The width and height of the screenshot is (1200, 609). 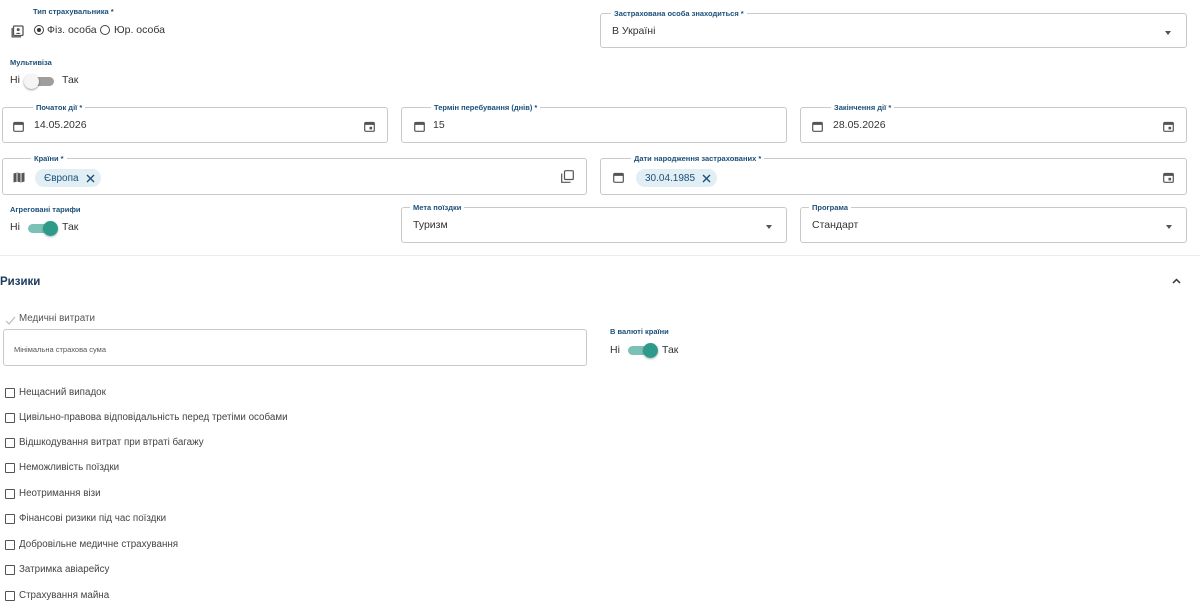 I want to click on currency-toggle, so click(x=643, y=350).